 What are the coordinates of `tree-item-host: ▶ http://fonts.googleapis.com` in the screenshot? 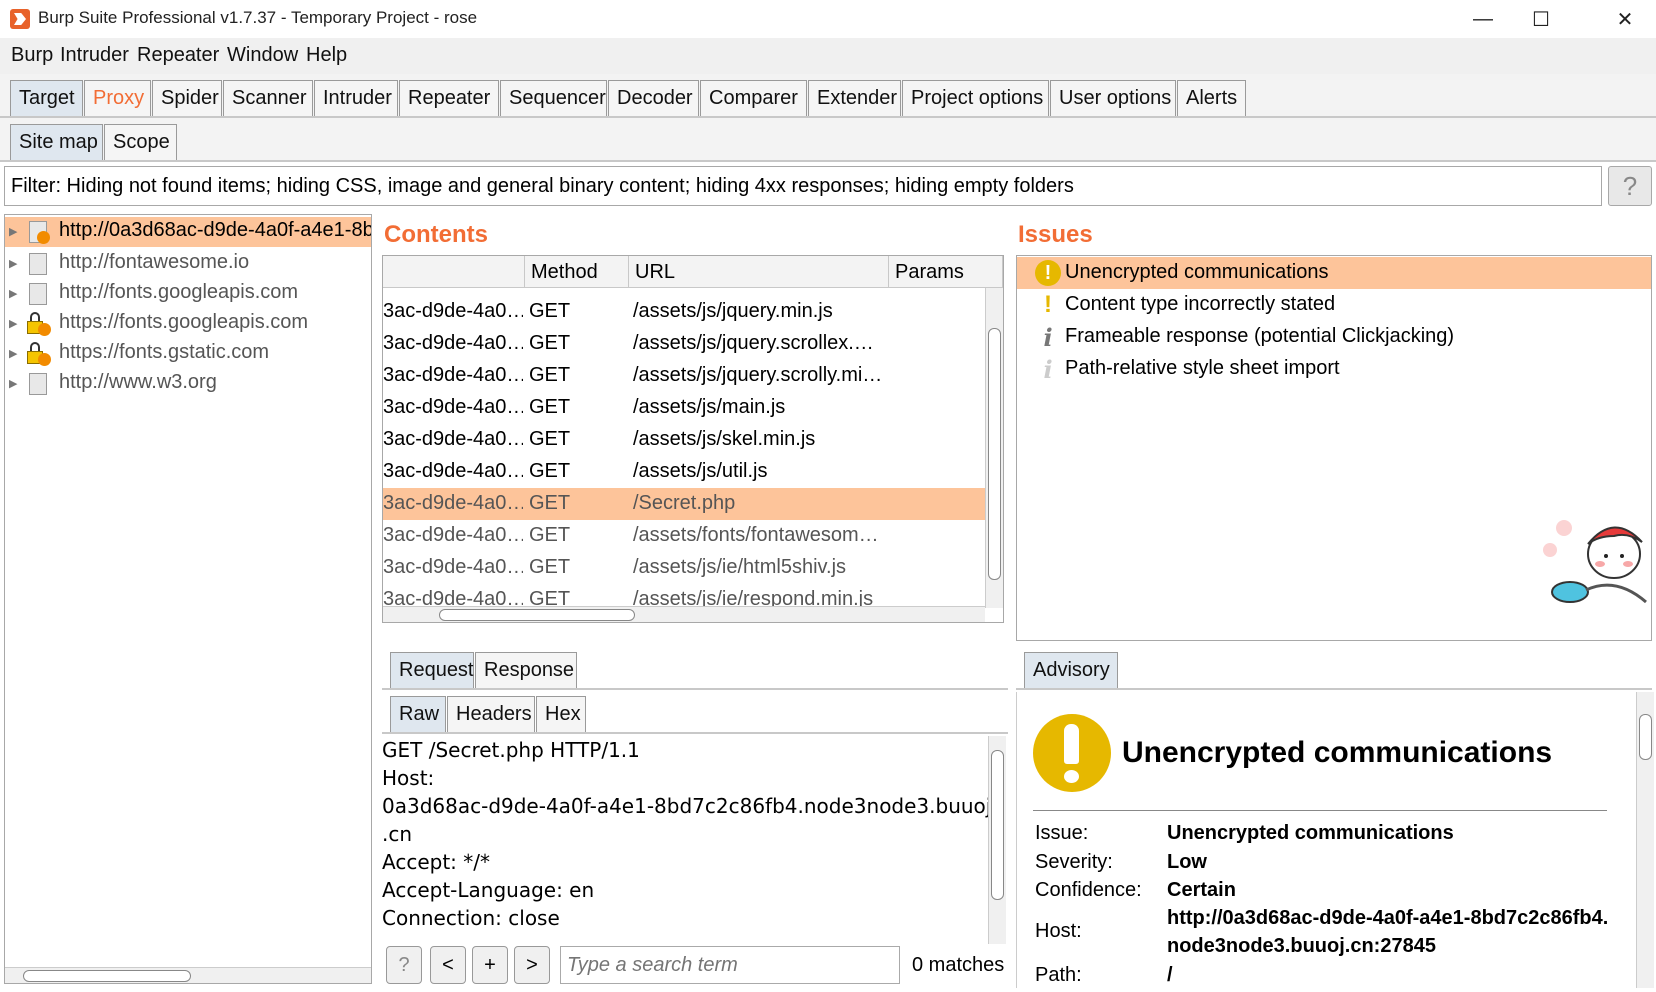 It's located at (188, 294).